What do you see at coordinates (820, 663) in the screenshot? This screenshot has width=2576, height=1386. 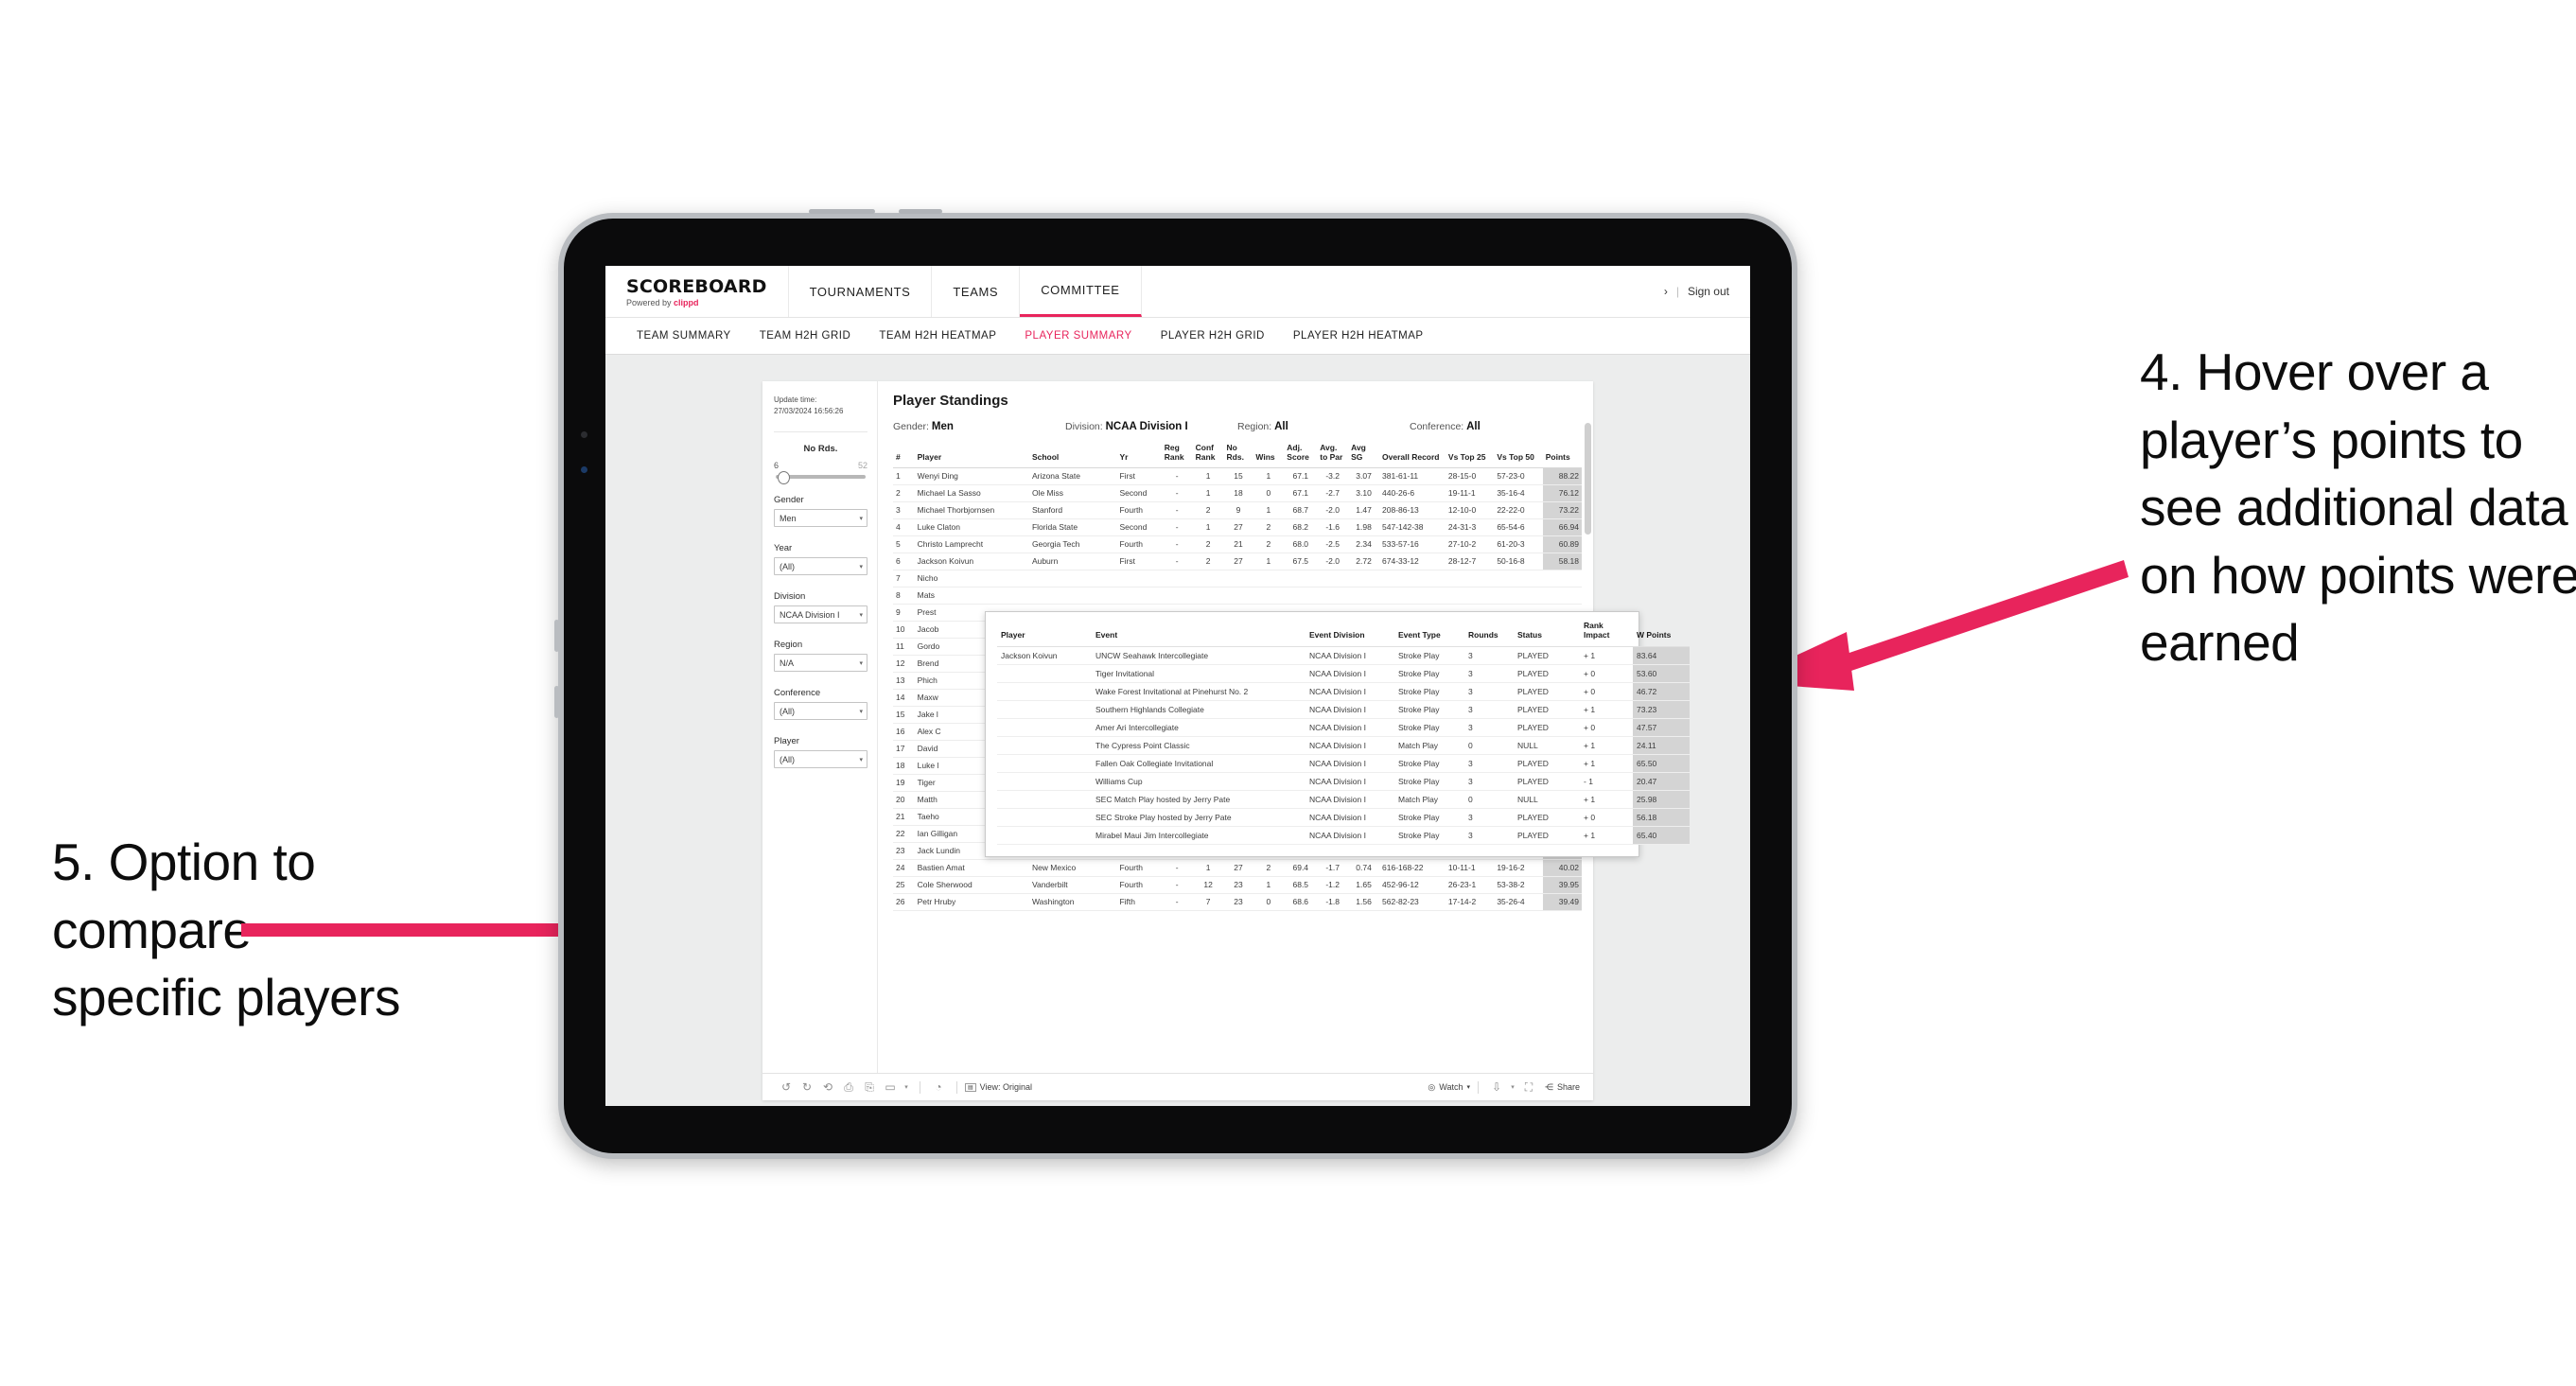 I see `filter-region-select: N/A ▾` at bounding box center [820, 663].